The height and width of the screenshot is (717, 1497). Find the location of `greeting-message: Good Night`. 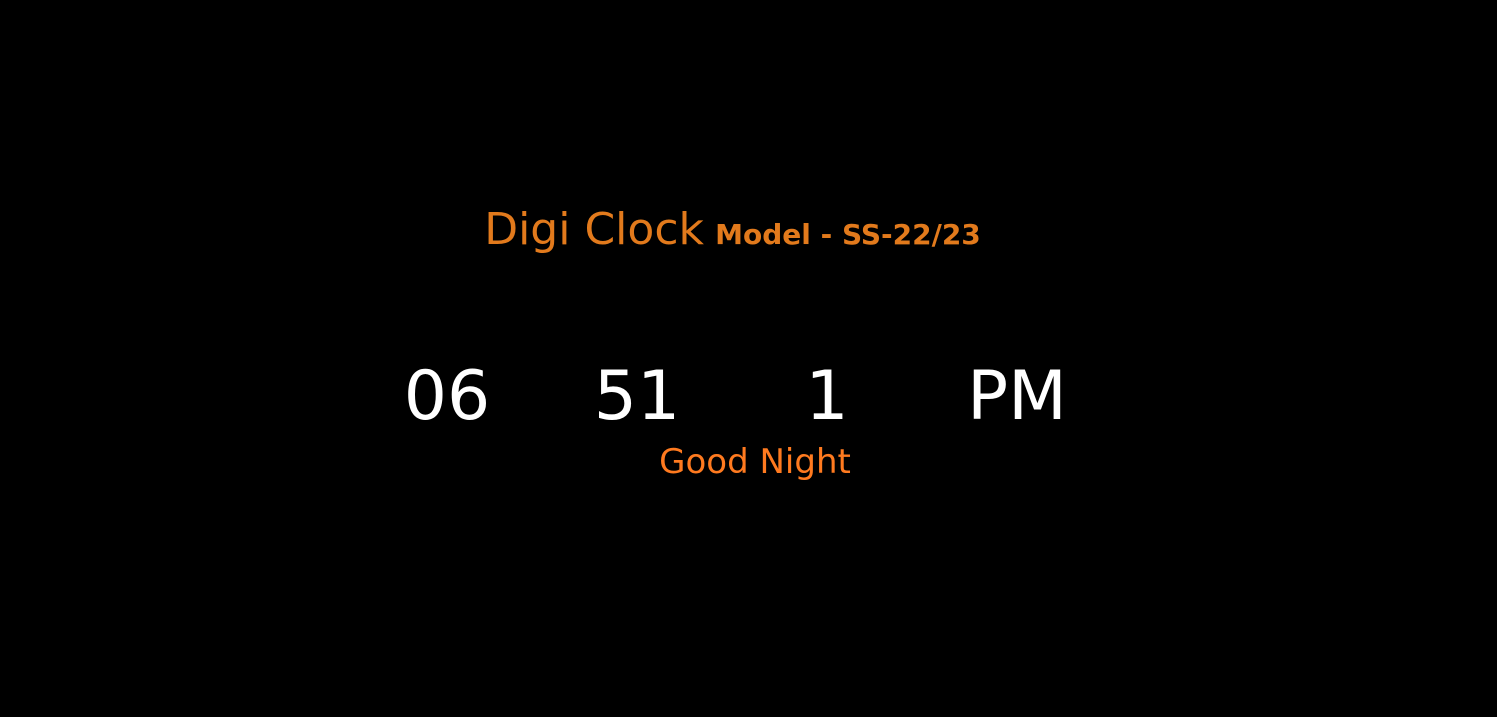

greeting-message: Good Night is located at coordinates (755, 462).